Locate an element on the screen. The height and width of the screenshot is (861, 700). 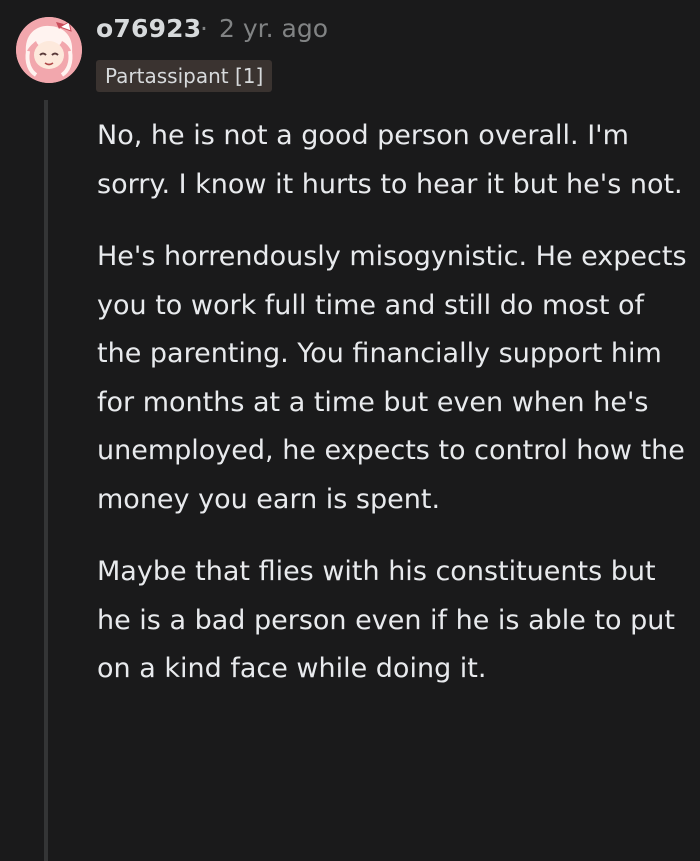
user-avatar is located at coordinates (49, 50).